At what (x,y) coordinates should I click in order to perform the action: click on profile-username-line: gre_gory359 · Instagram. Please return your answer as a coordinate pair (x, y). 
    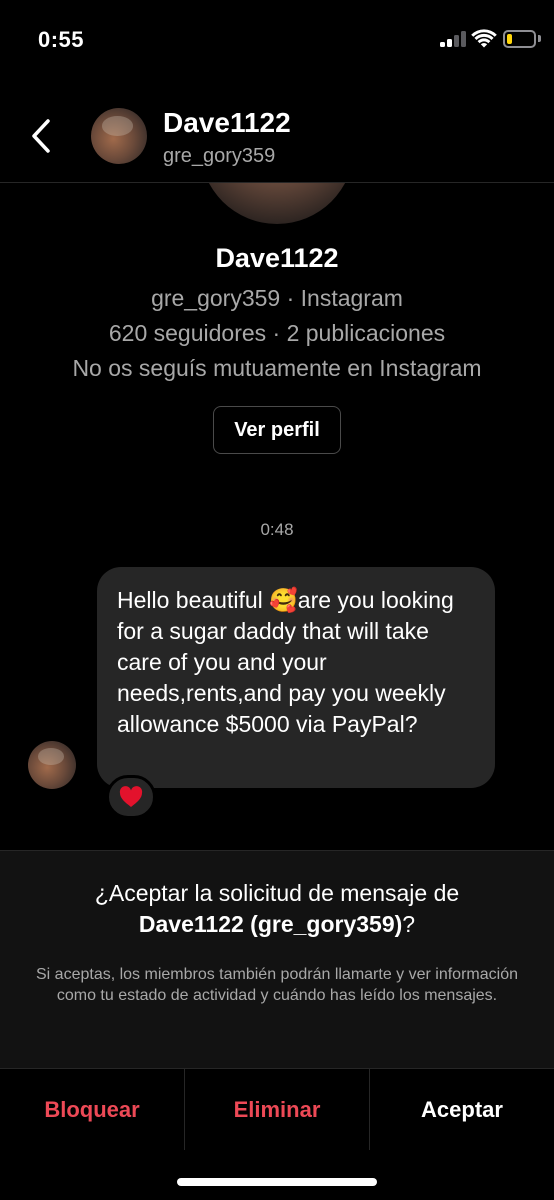
    Looking at the image, I should click on (277, 298).